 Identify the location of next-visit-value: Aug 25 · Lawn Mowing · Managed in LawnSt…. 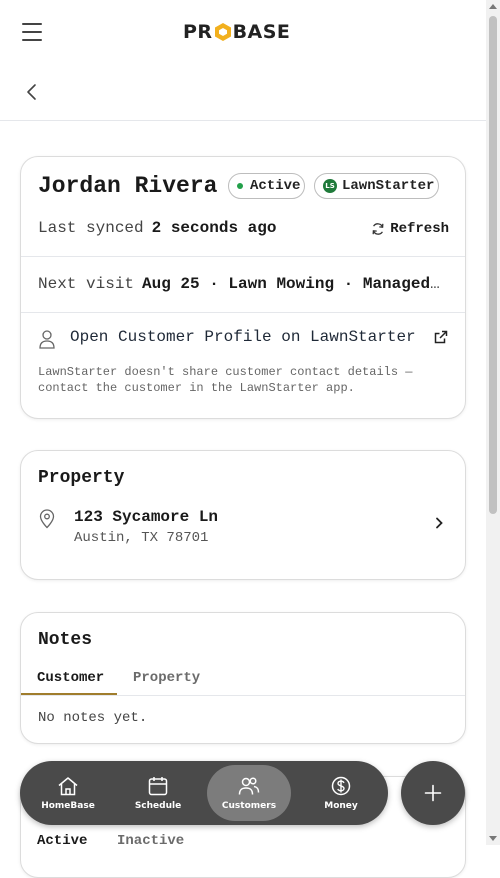
(295, 284).